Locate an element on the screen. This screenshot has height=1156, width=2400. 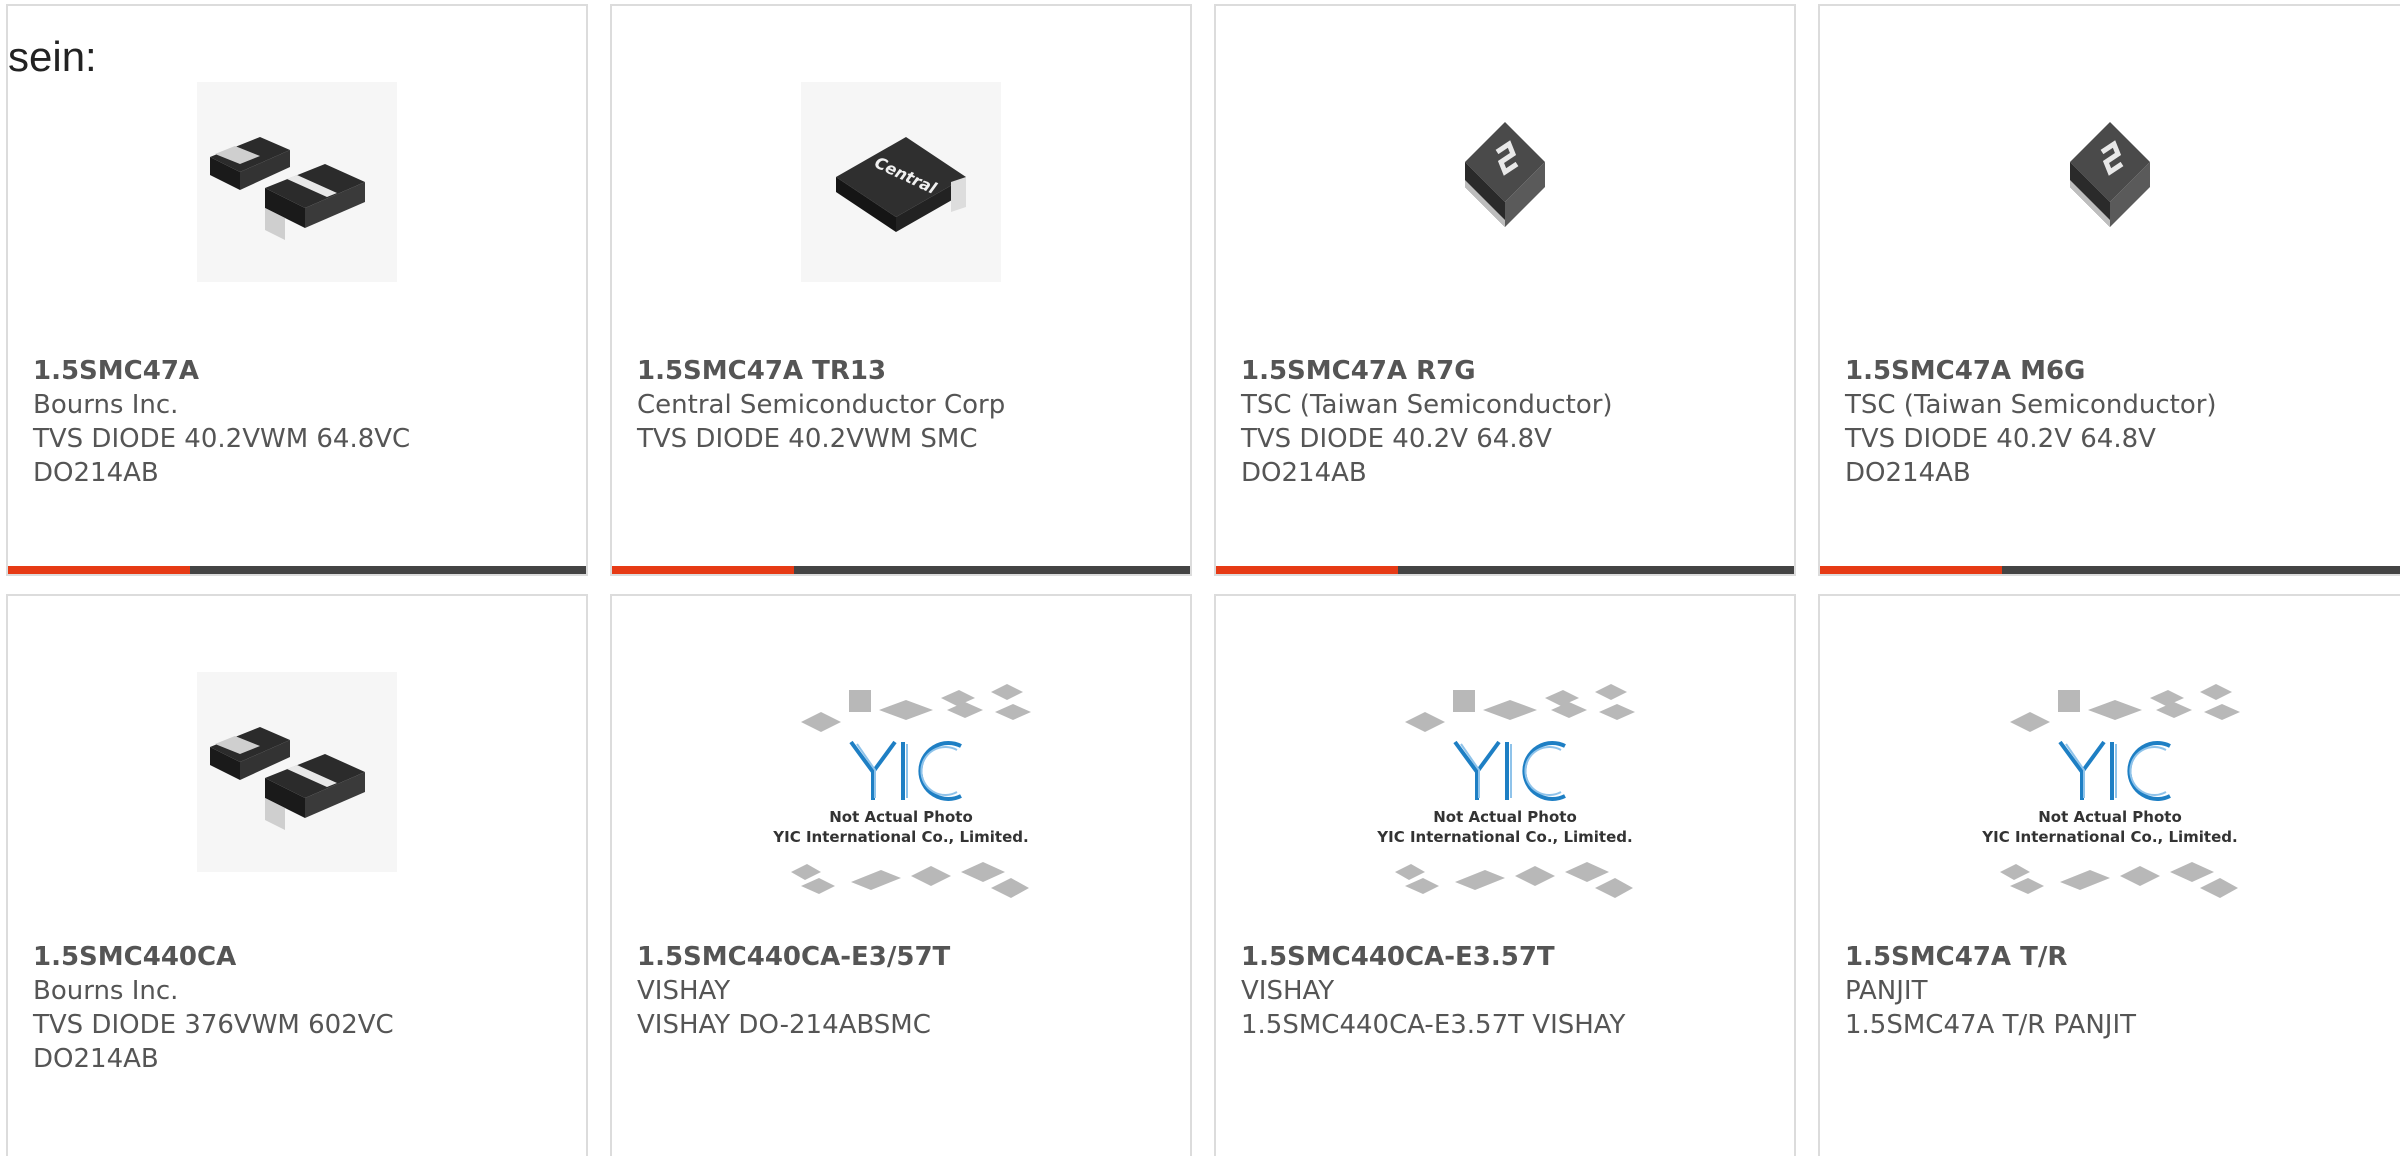
part-number: 1.5SMC47A is located at coordinates (299, 371).